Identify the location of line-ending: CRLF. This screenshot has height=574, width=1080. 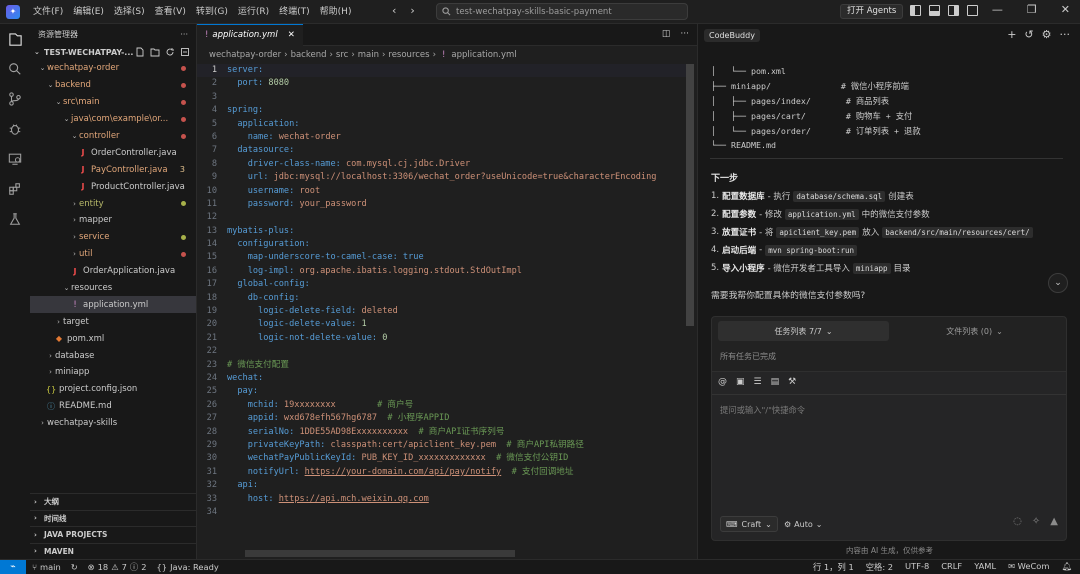
(951, 567).